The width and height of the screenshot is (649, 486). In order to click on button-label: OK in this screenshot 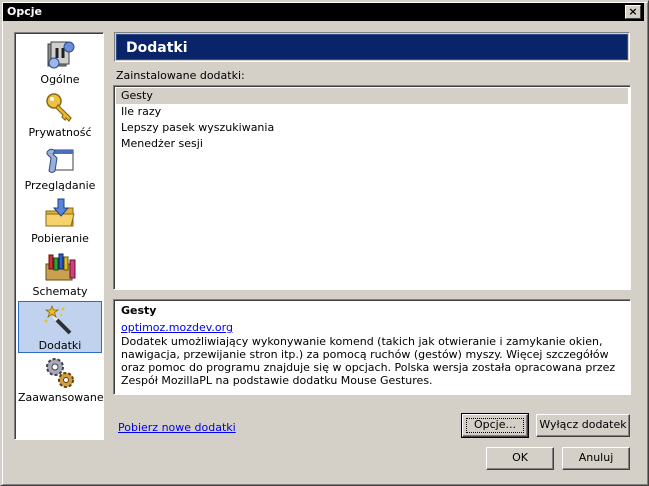, I will do `click(520, 457)`.